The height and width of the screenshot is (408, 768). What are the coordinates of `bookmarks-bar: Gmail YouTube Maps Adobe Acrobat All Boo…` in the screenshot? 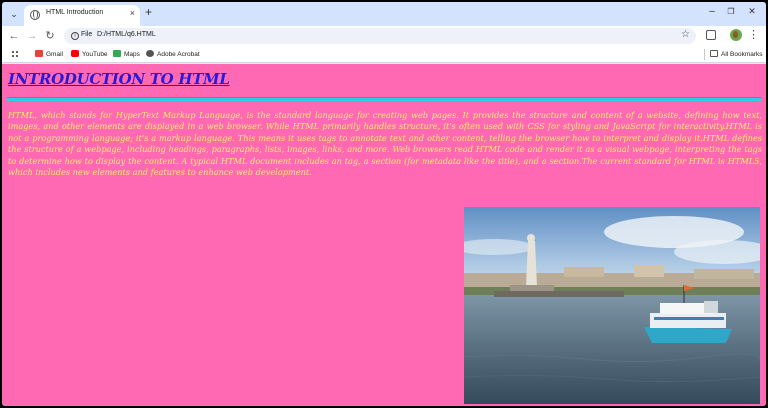 It's located at (384, 54).